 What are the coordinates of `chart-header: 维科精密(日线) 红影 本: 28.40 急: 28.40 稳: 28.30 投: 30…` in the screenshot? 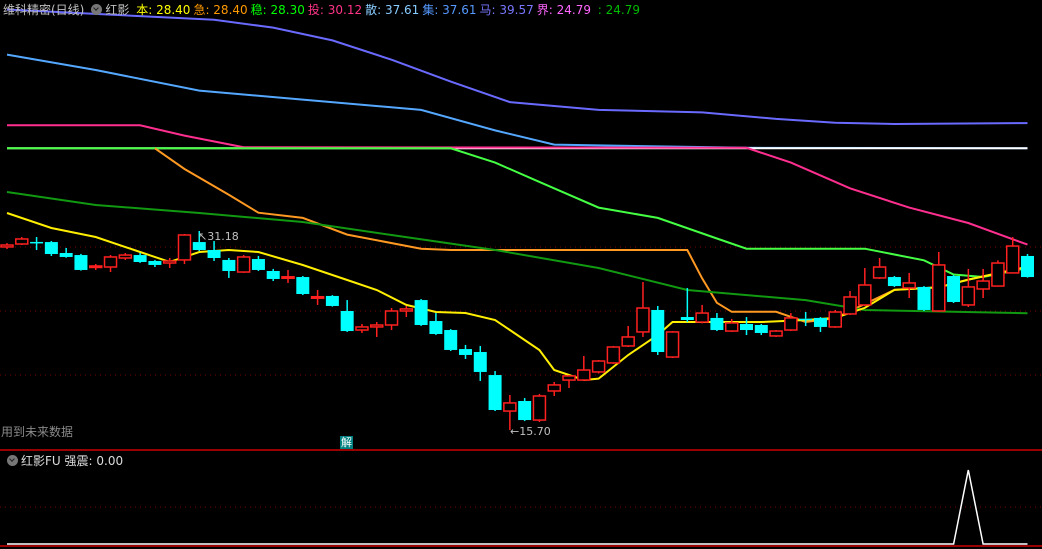 It's located at (324, 10).